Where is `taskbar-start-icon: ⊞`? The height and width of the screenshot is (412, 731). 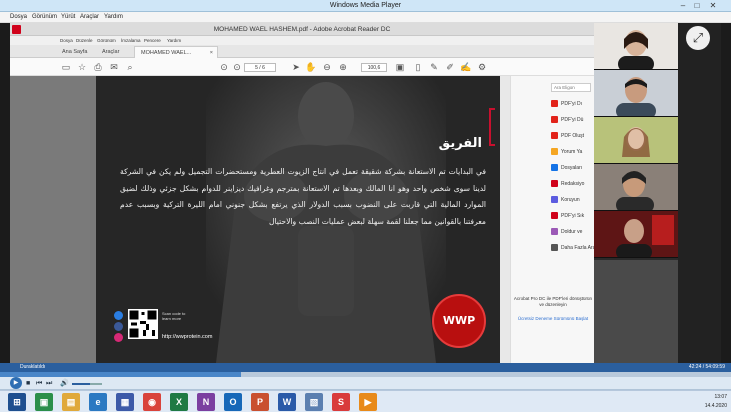
taskbar-start-icon: ⊞ is located at coordinates (17, 402).